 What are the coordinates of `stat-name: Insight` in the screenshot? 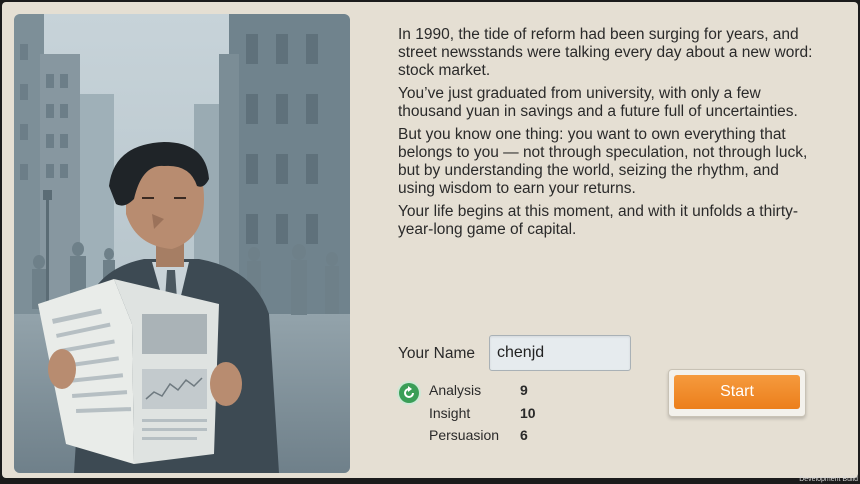 It's located at (450, 412).